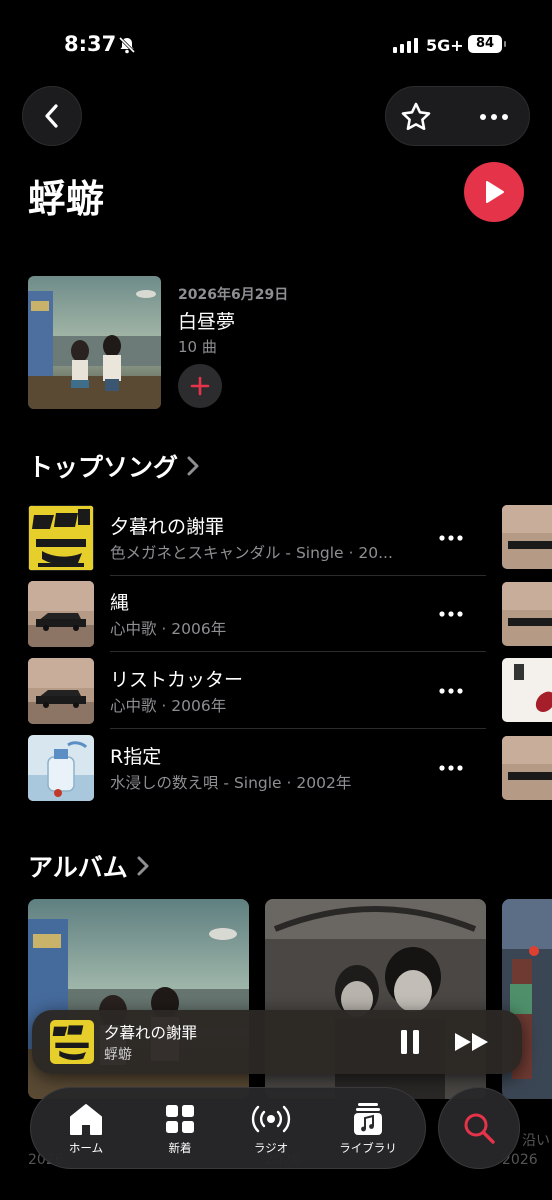  What do you see at coordinates (136, 757) in the screenshot?
I see `song-title: R指定` at bounding box center [136, 757].